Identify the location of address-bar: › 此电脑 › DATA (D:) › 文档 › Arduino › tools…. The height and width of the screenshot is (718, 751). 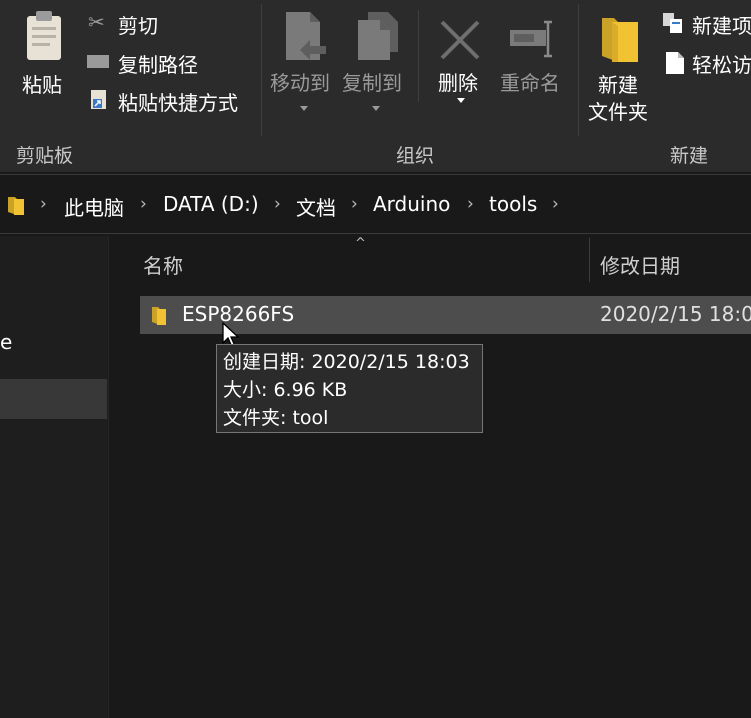
(375, 204).